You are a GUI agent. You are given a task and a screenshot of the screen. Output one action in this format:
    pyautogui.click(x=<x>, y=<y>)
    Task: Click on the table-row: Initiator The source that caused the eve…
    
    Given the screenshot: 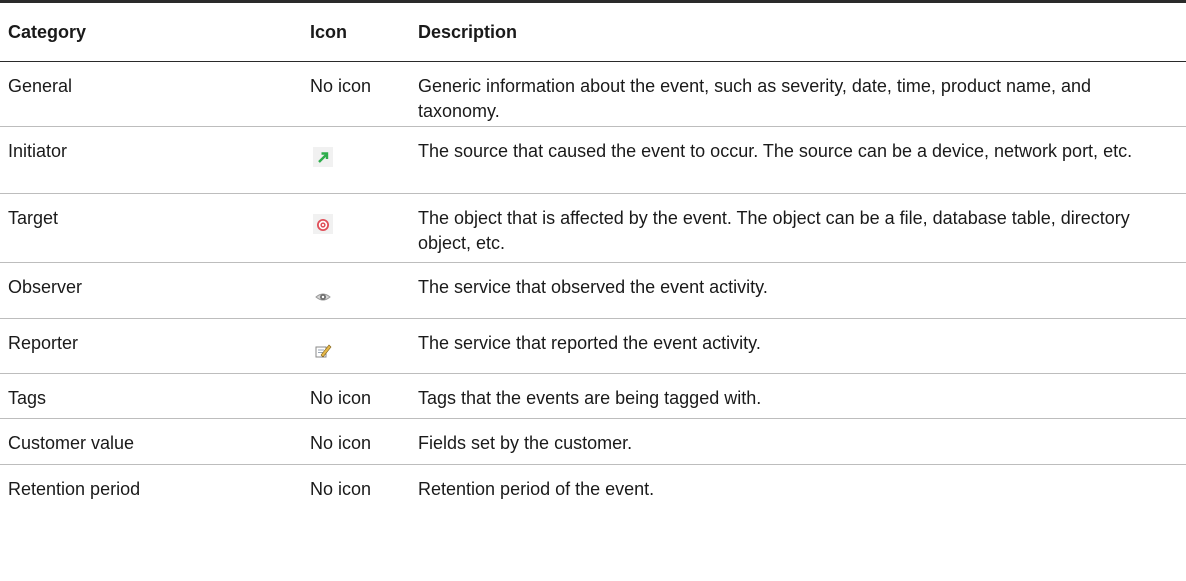 What is the action you would take?
    pyautogui.click(x=593, y=160)
    